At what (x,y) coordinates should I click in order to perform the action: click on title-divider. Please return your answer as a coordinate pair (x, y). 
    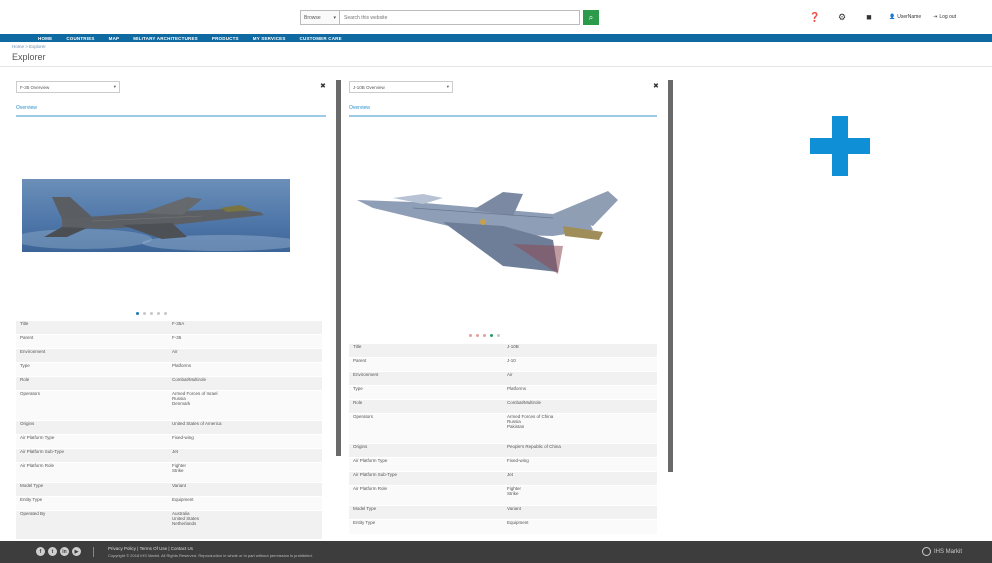
    Looking at the image, I should click on (496, 66).